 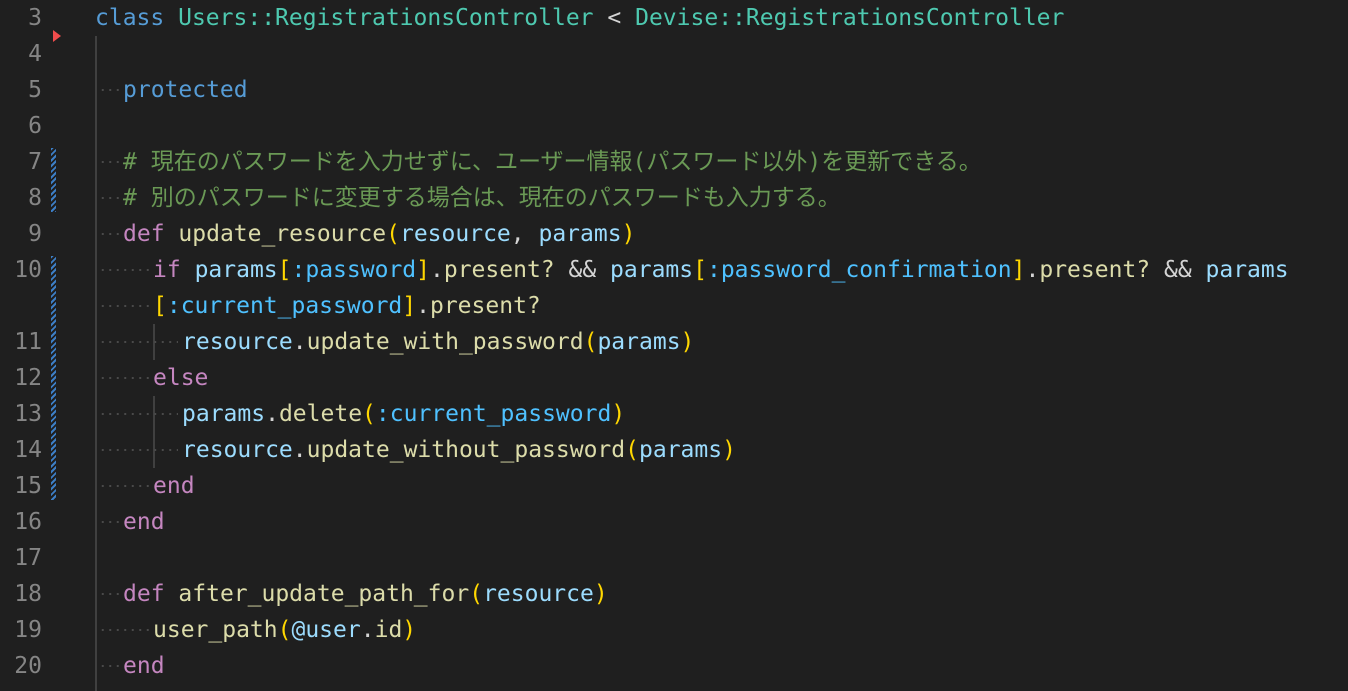 I want to click on code-text: def after_update_path_for(resource), so click(x=365, y=594).